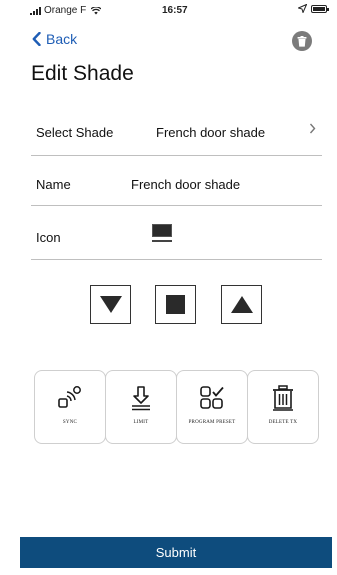 Image resolution: width=337 pixels, height=575 pixels. I want to click on status-bar: Orange F 16:57, so click(179, 10).